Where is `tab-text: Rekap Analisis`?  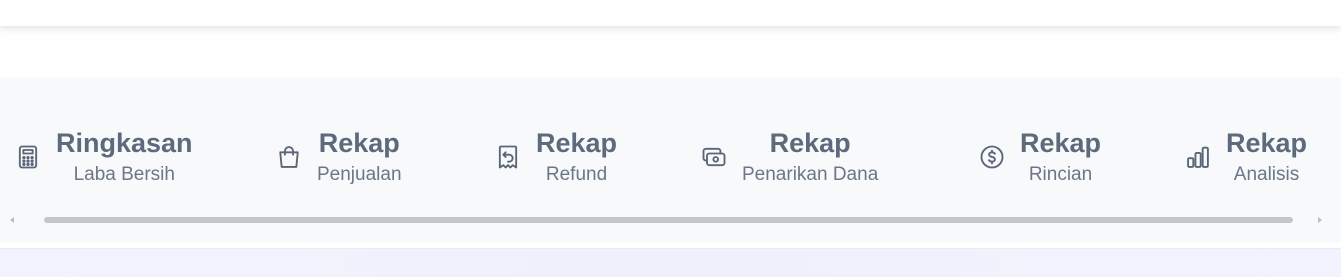
tab-text: Rekap Analisis is located at coordinates (1266, 157).